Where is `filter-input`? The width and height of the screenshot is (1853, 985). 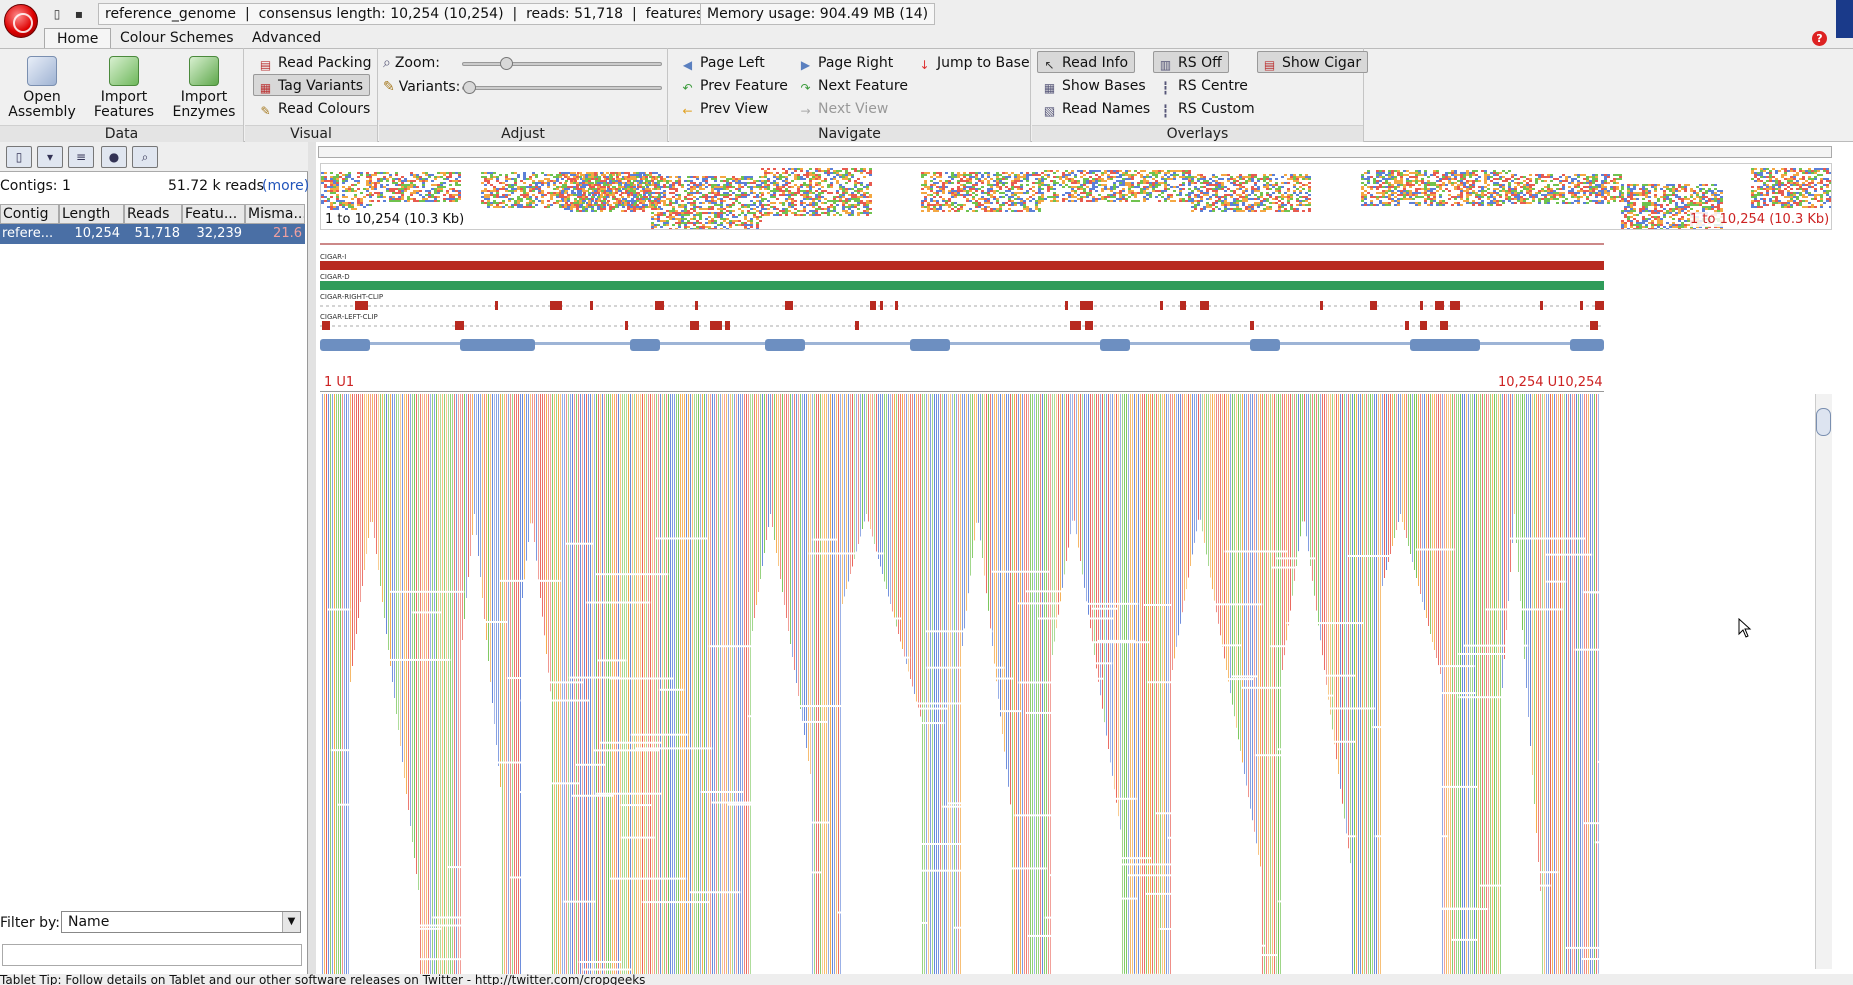
filter-input is located at coordinates (152, 955).